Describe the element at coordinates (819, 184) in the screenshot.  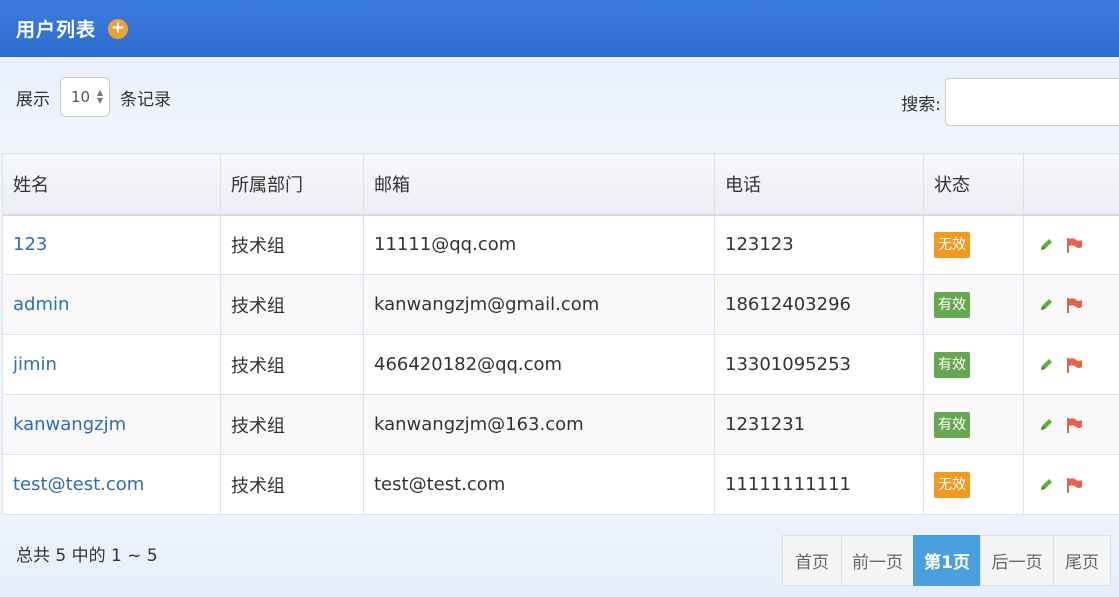
I see `column-header-phone: 电话` at that location.